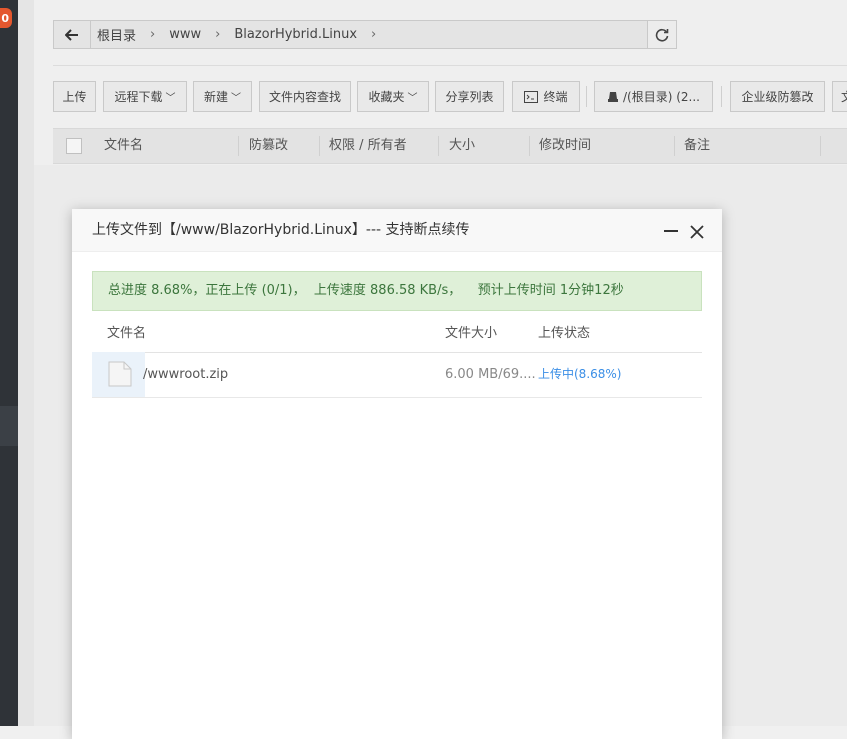 This screenshot has height=739, width=847. What do you see at coordinates (671, 231) in the screenshot?
I see `minimize-icon` at bounding box center [671, 231].